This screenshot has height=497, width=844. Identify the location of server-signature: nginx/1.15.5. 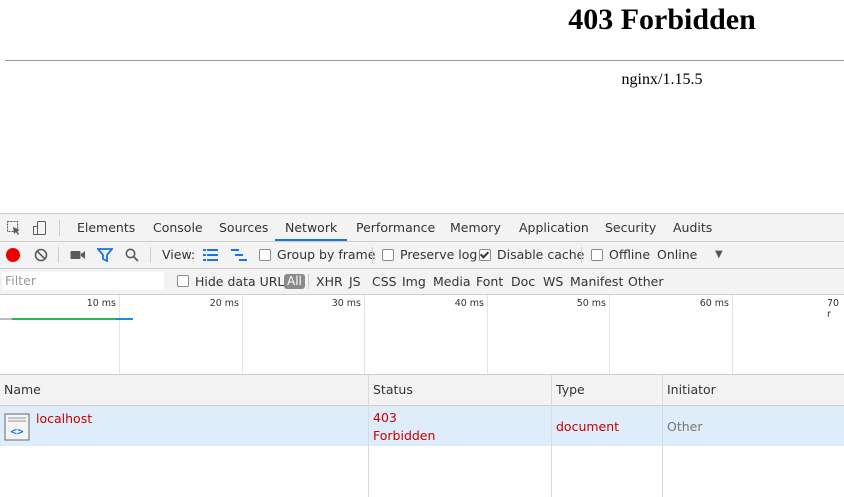
(662, 79).